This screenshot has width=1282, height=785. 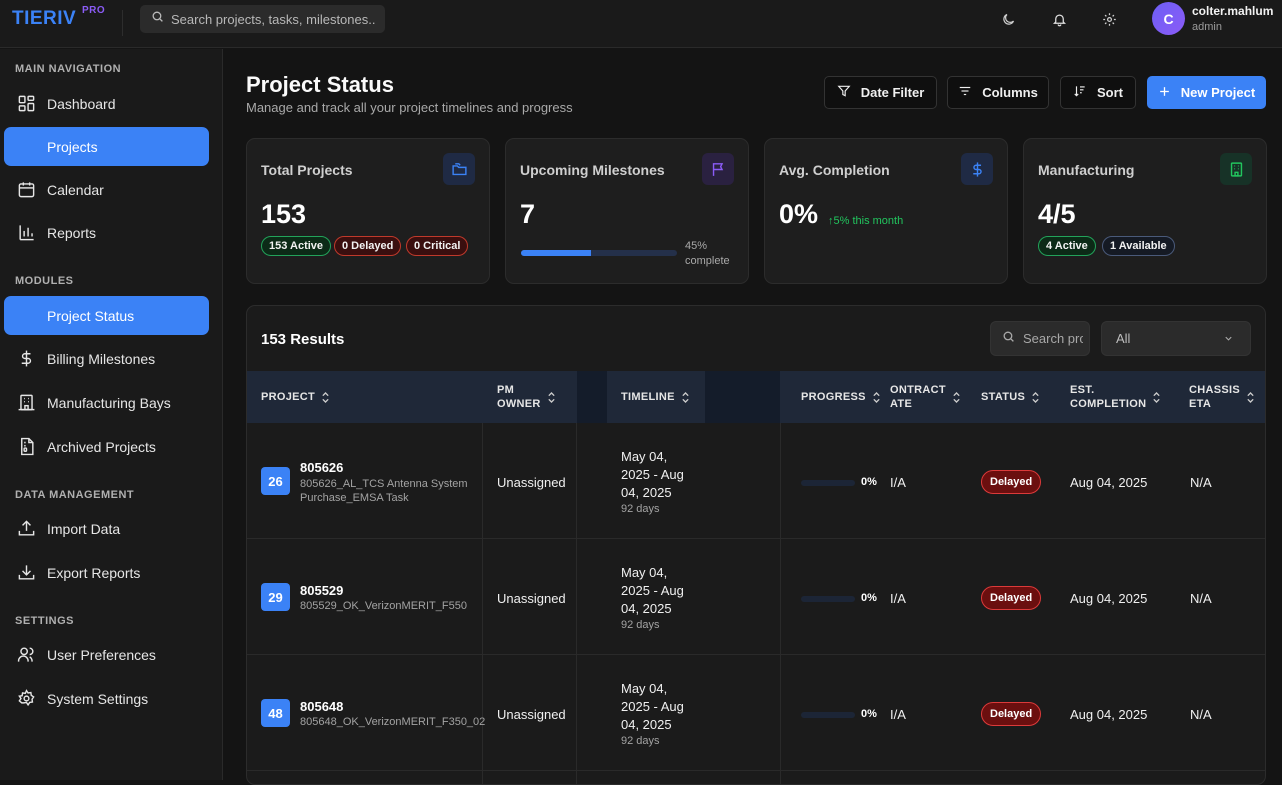 What do you see at coordinates (106, 189) in the screenshot?
I see `sidebar-item-calendar: Calendar` at bounding box center [106, 189].